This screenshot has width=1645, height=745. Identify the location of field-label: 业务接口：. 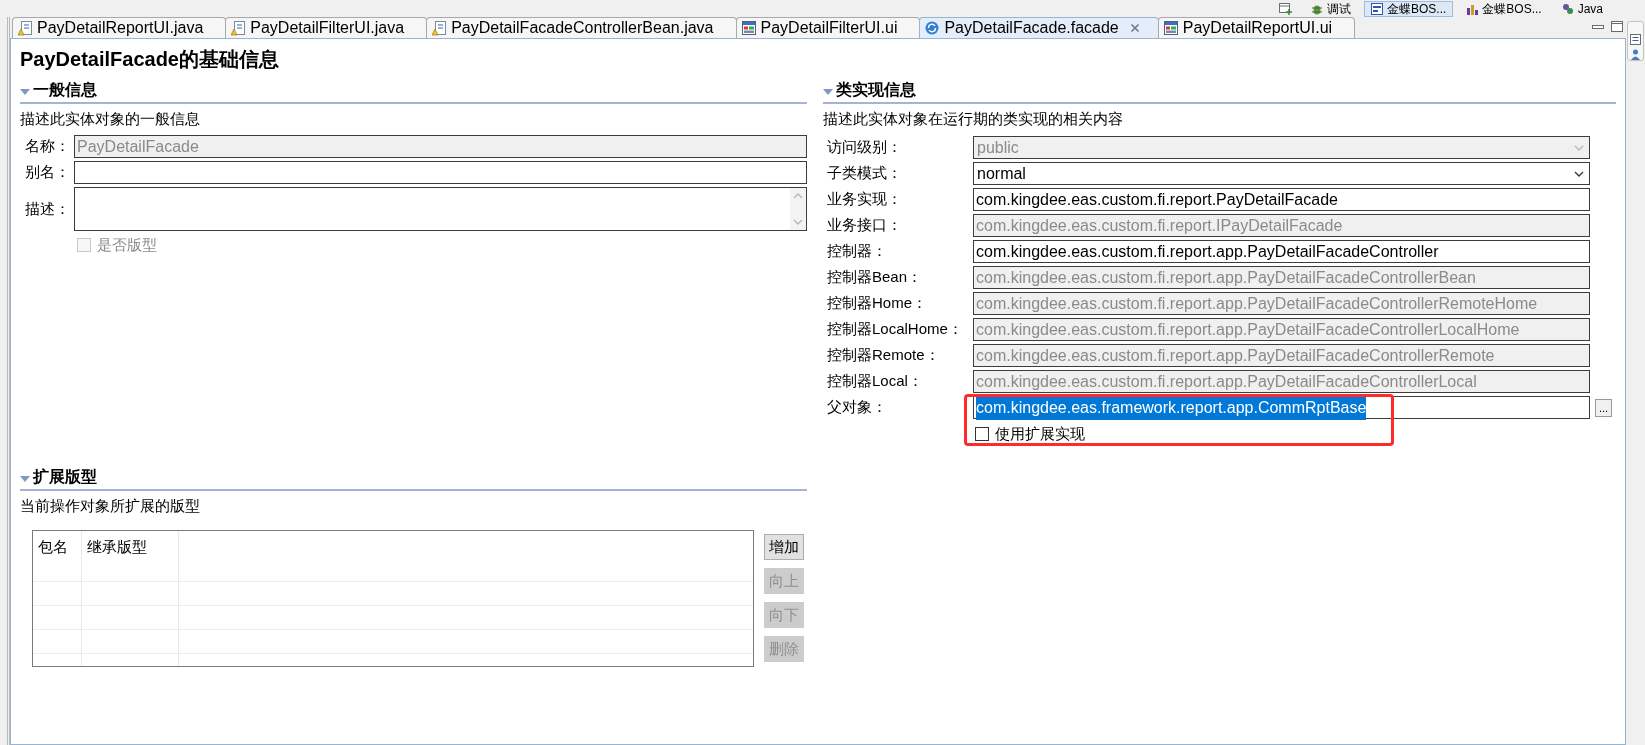
(864, 225).